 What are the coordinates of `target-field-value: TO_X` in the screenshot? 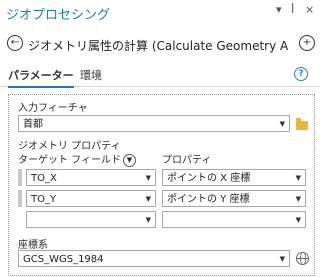 It's located at (44, 178).